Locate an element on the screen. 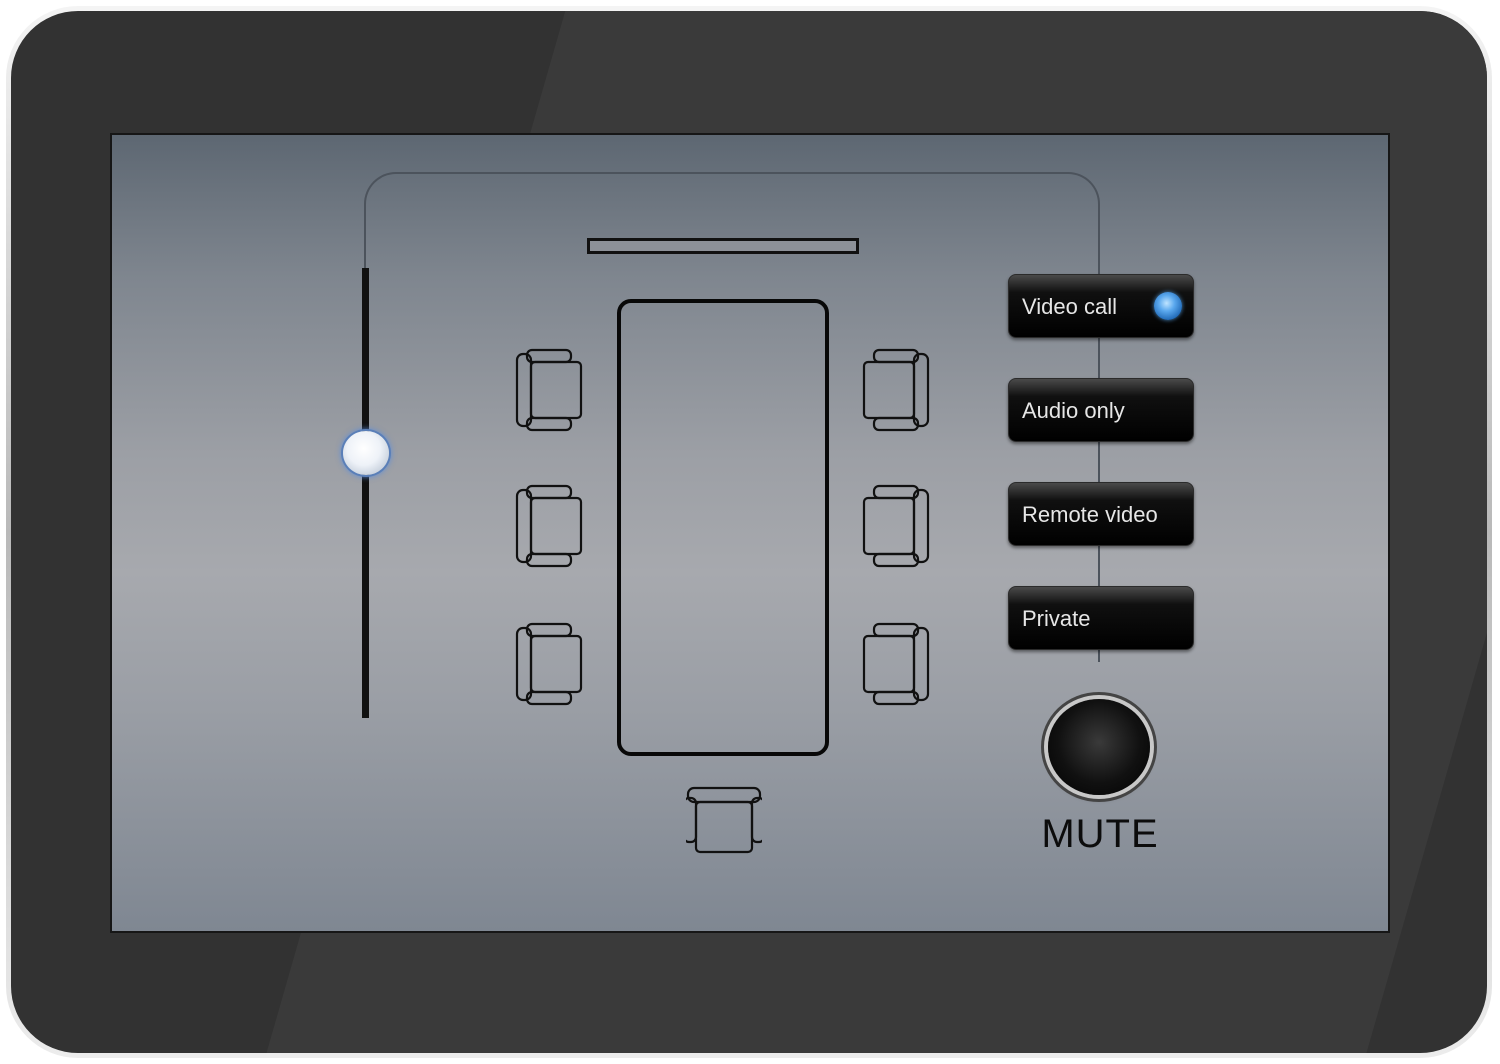 The image size is (1500, 1064). video-call-button: Video call is located at coordinates (1101, 306).